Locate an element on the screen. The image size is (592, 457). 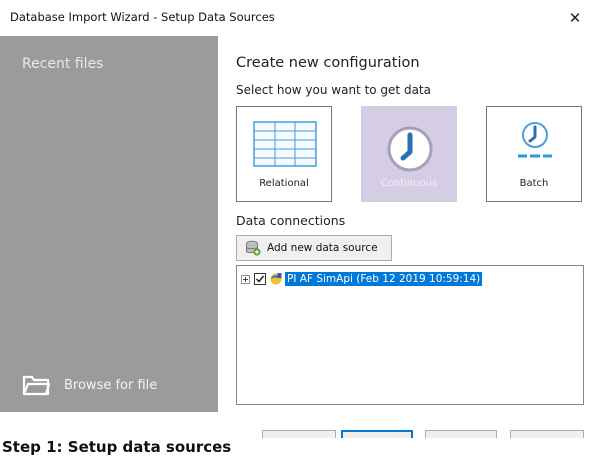
connection-checkbox is located at coordinates (260, 279).